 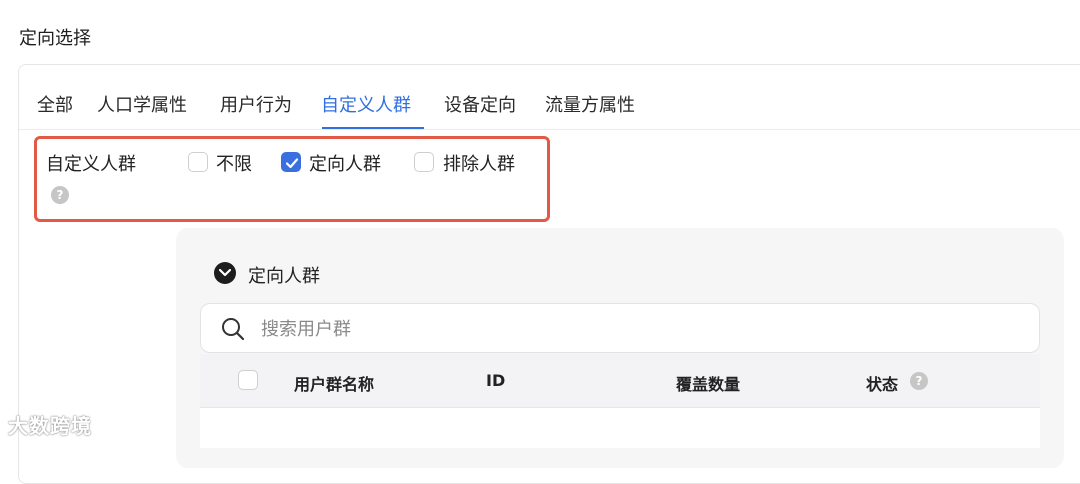 What do you see at coordinates (480, 104) in the screenshot?
I see `tab-device-targeting: 设备定向` at bounding box center [480, 104].